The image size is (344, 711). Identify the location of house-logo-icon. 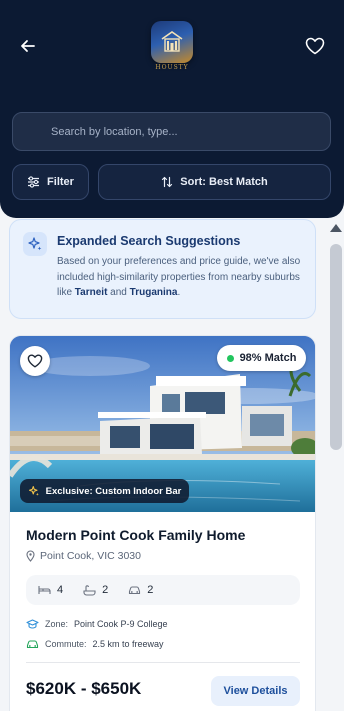
(172, 41).